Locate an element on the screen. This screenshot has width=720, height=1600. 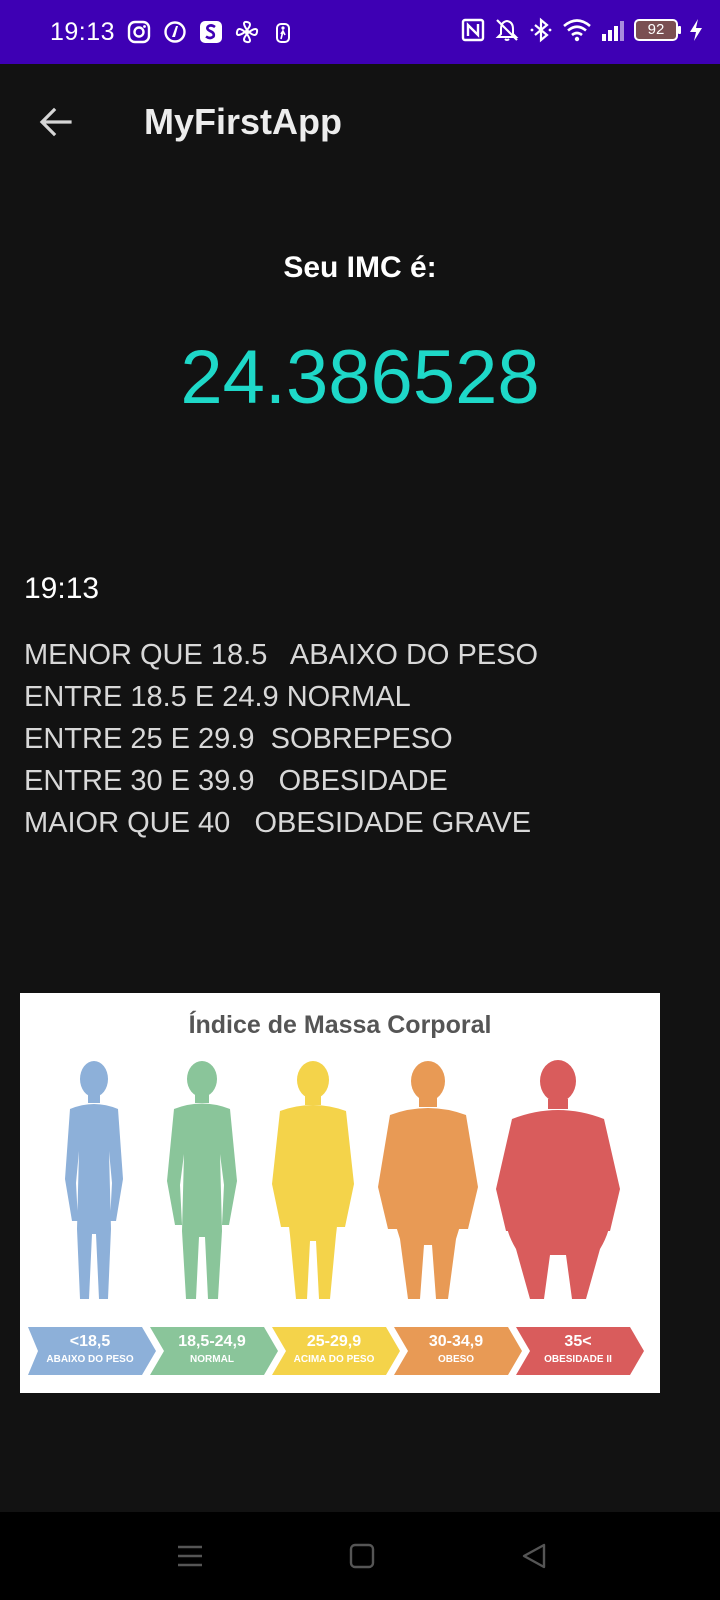
figure-severe-obesity is located at coordinates (558, 1179).